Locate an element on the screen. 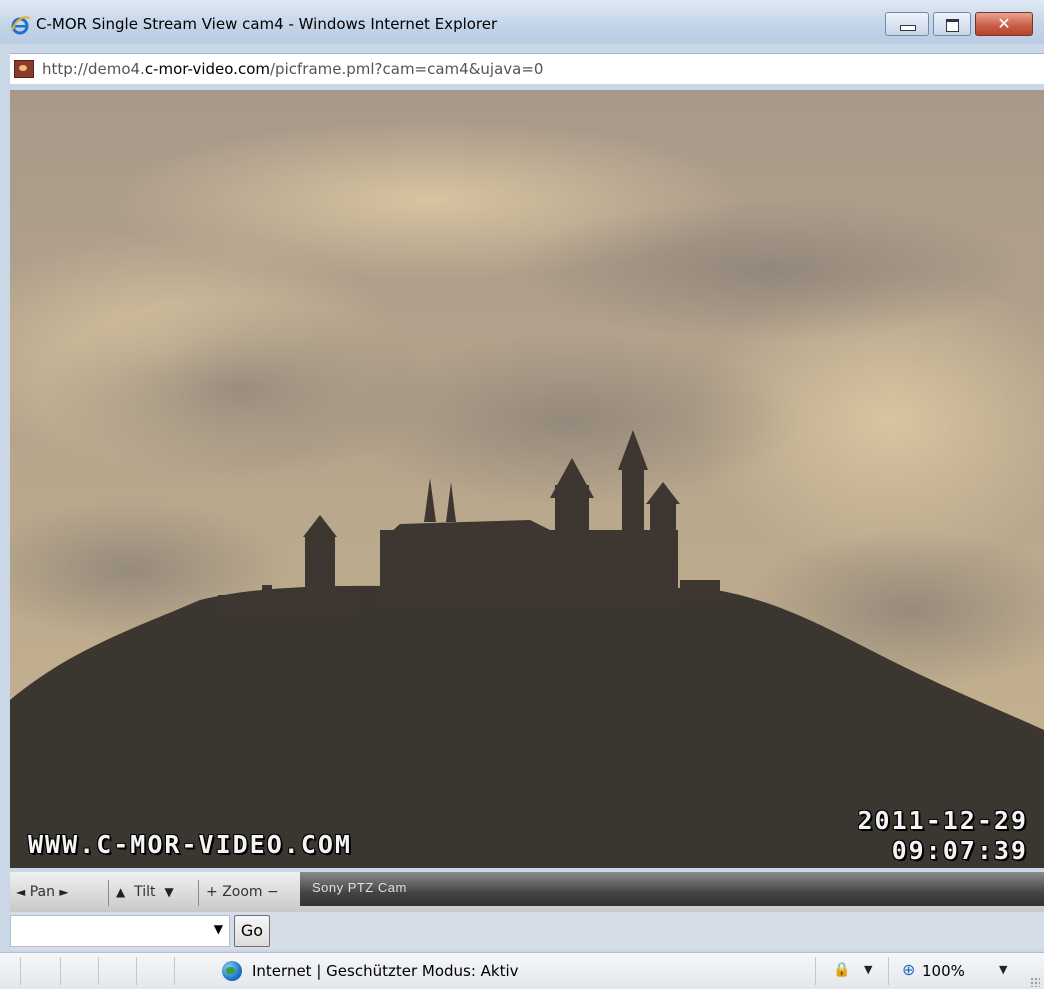 The image size is (1044, 989). url-domain: c-mor-video.com is located at coordinates (207, 69).